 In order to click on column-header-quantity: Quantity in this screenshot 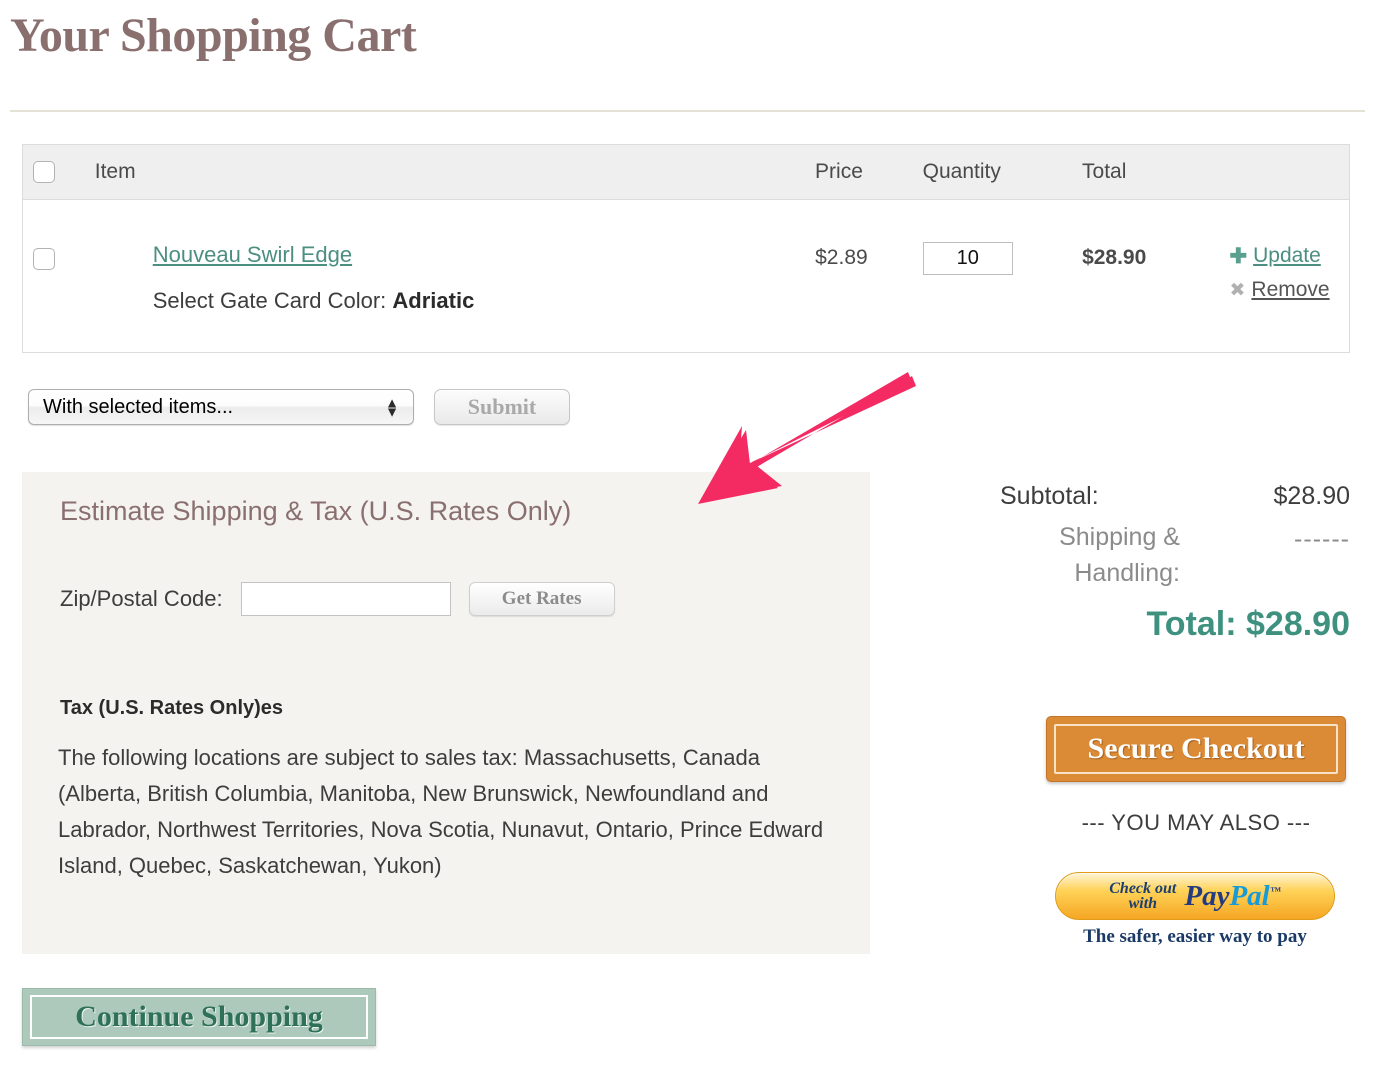, I will do `click(961, 171)`.